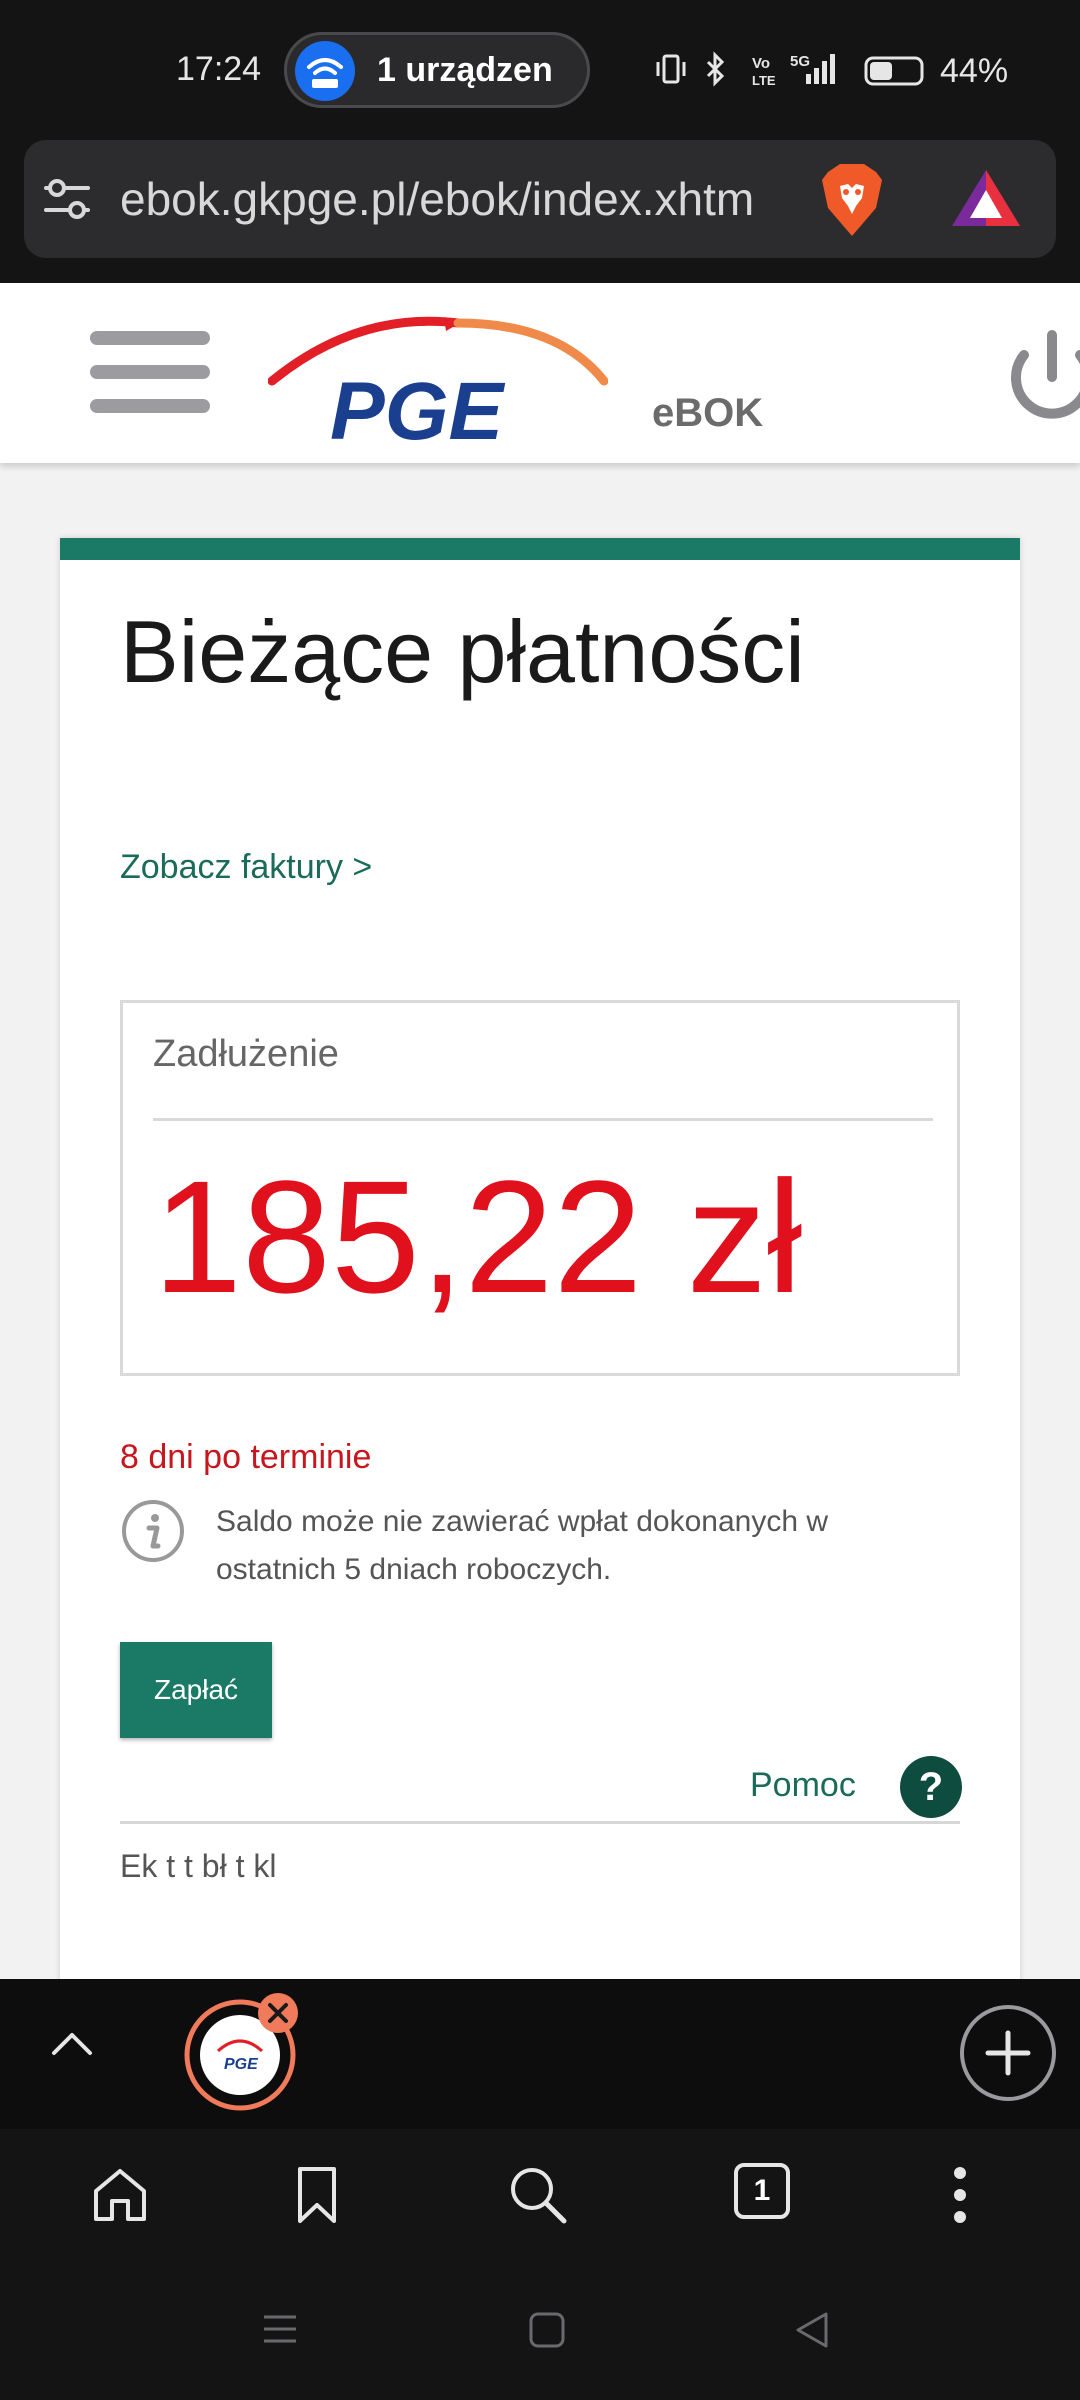 The height and width of the screenshot is (2400, 1080). I want to click on browser-toolbar: ebok.gkpge.pl/ebok/index.xhtm, so click(540, 211).